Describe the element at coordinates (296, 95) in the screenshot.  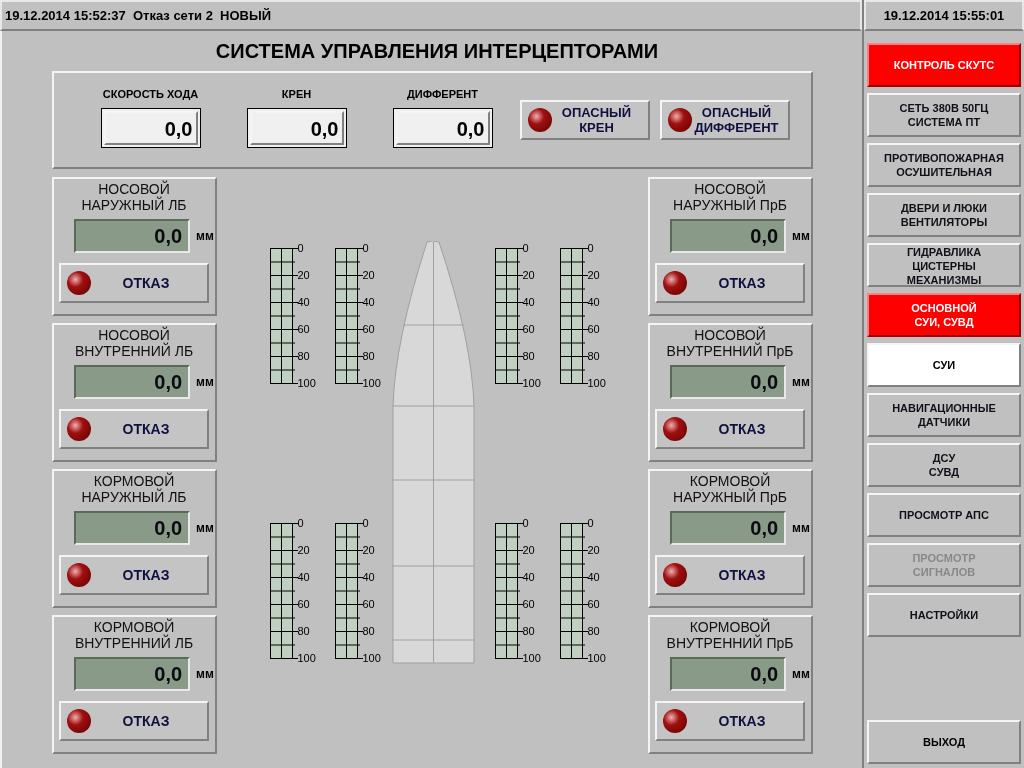
I see `indicator-label: КРЕН` at that location.